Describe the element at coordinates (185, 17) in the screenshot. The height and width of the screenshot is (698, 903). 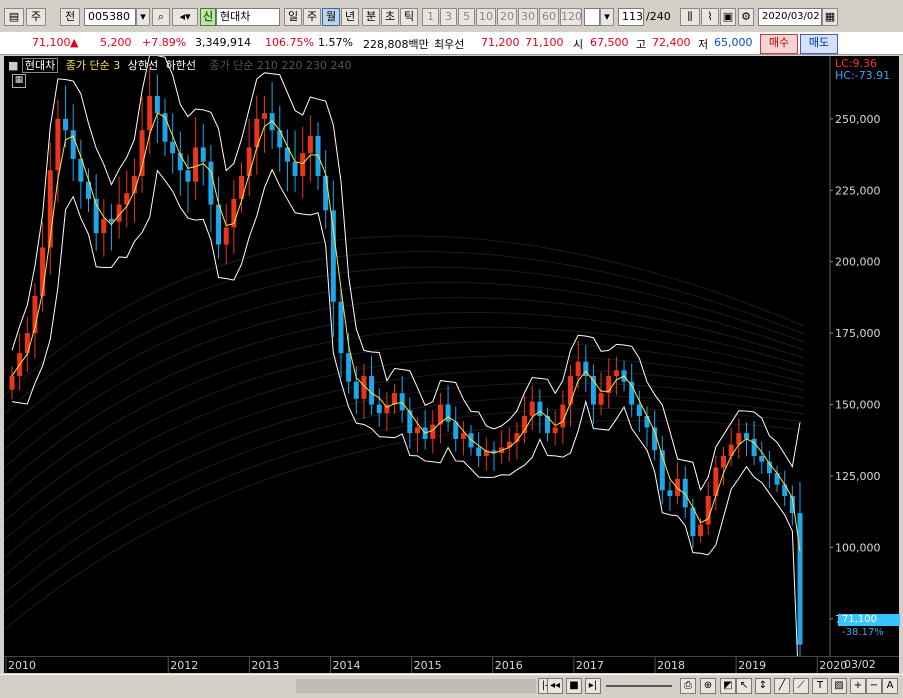
I see `sound-icon: ◂▾` at that location.